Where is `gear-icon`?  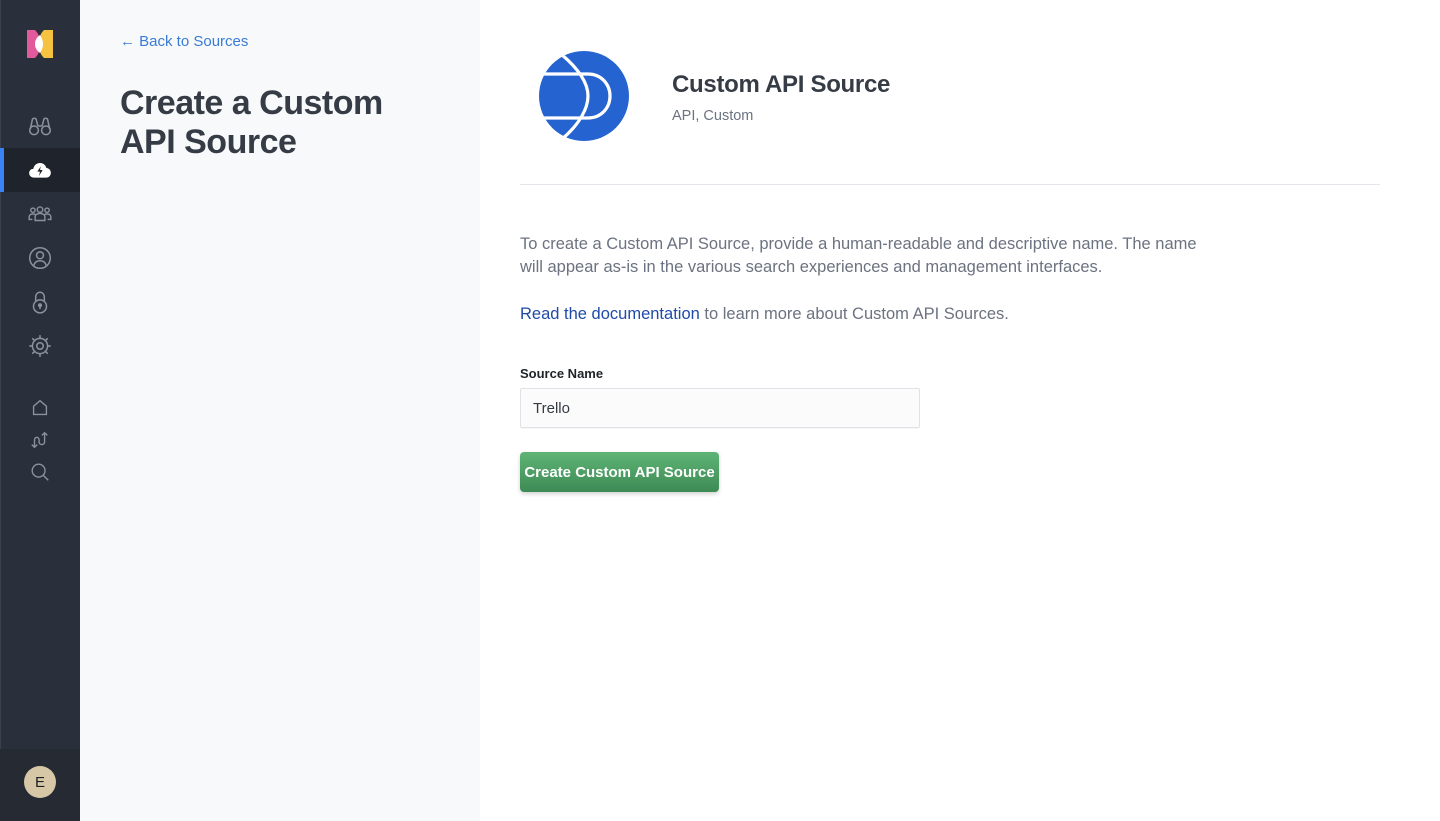
gear-icon is located at coordinates (40, 346).